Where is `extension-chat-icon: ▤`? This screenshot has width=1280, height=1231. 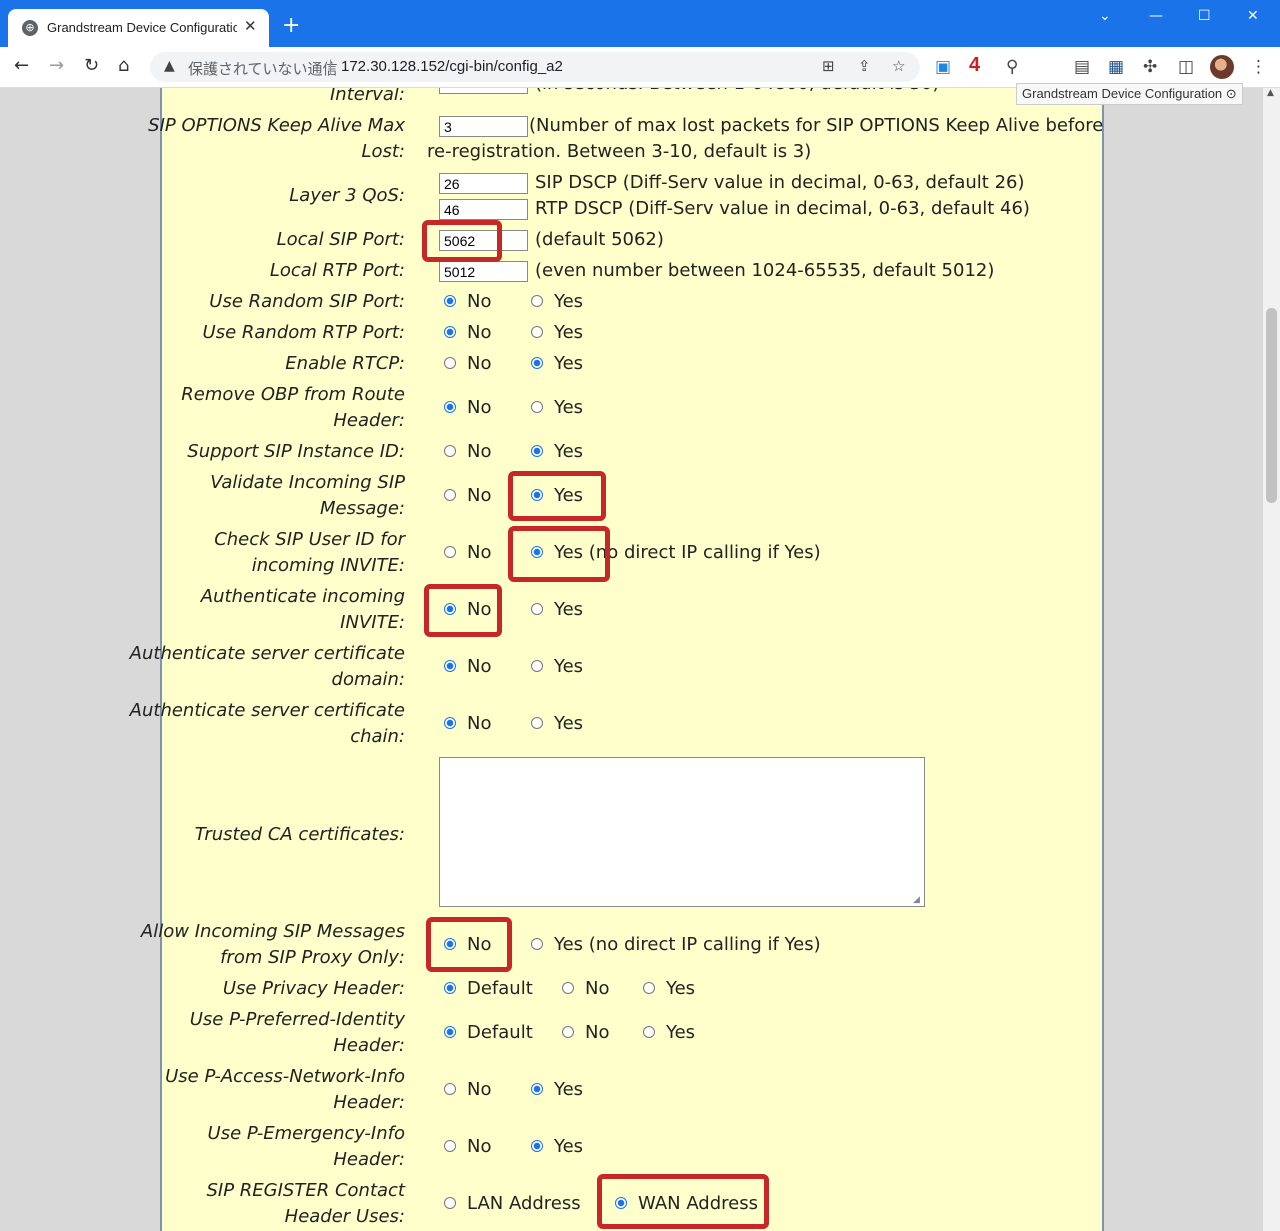
extension-chat-icon: ▤ is located at coordinates (1082, 67).